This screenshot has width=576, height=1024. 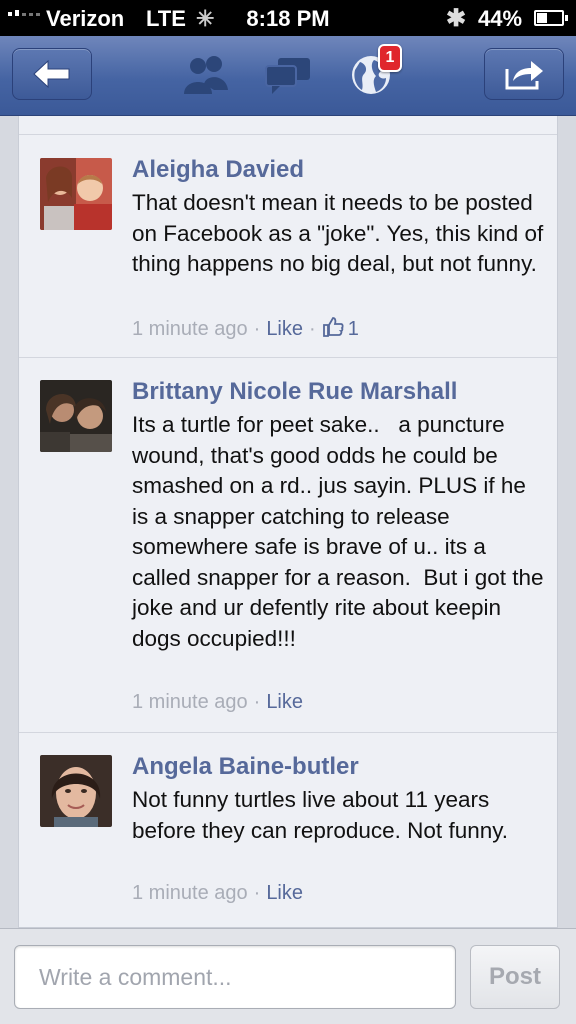 What do you see at coordinates (288, 18) in the screenshot?
I see `status-bar: Verizon LTE ✳ 8:18 PM ✱ 44%` at bounding box center [288, 18].